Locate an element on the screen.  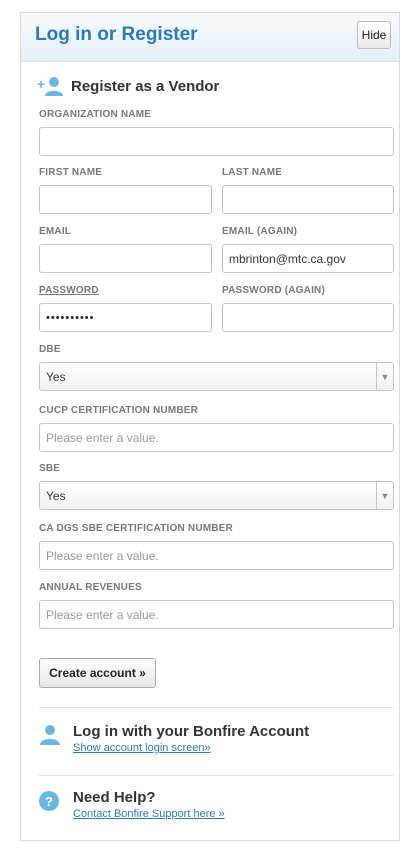
email-again-input: mbrinton@mtc.ca.gov is located at coordinates (308, 258).